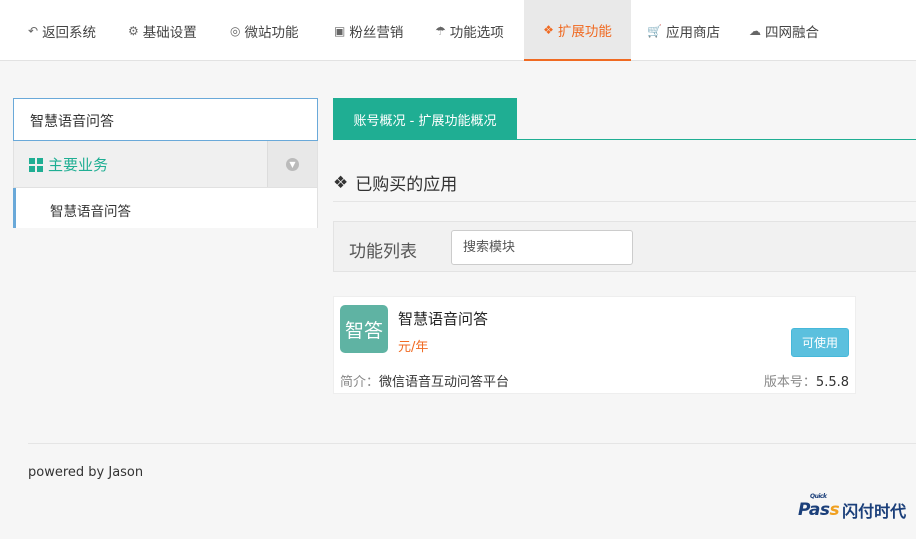  Describe the element at coordinates (832, 382) in the screenshot. I see `app-version-value: 5.5.8` at that location.